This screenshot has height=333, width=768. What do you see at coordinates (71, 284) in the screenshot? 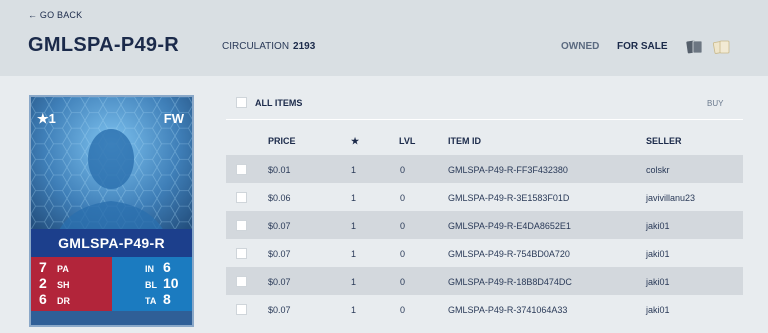
I see `stats-left: 7 PA 2 SH 6 DR` at bounding box center [71, 284].